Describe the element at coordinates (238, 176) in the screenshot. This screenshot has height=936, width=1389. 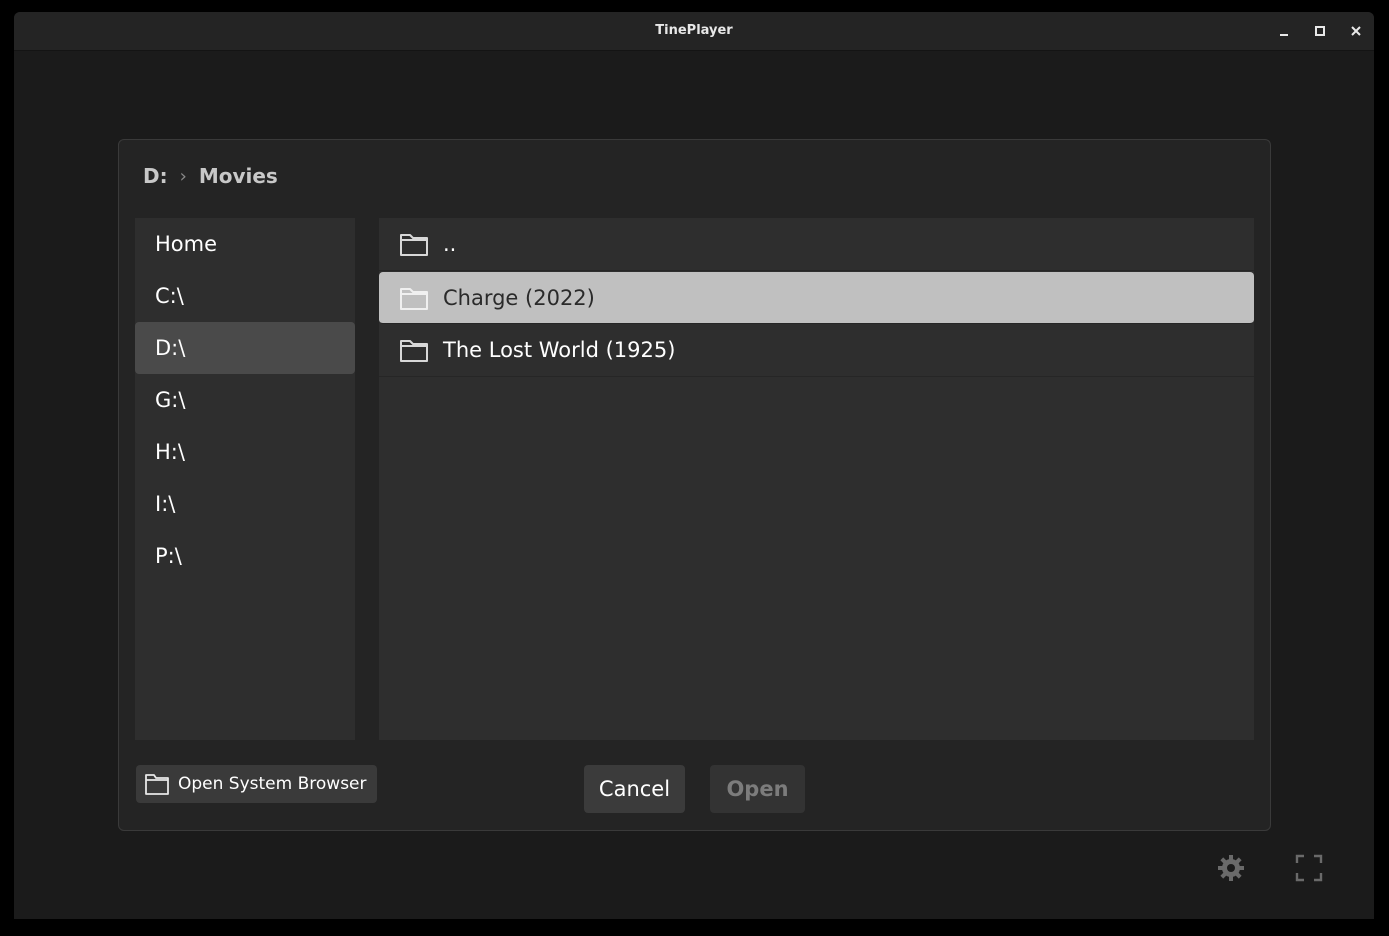
I see `breadcrumb-folder: Movies` at that location.